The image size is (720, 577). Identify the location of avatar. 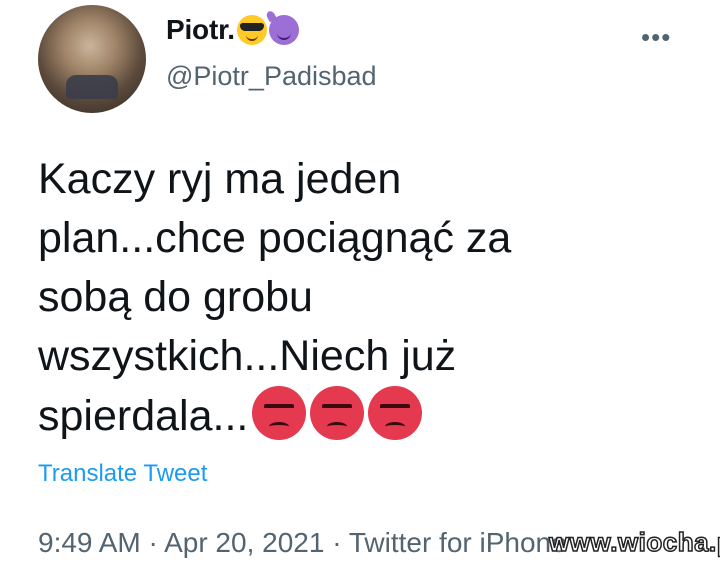
(92, 59).